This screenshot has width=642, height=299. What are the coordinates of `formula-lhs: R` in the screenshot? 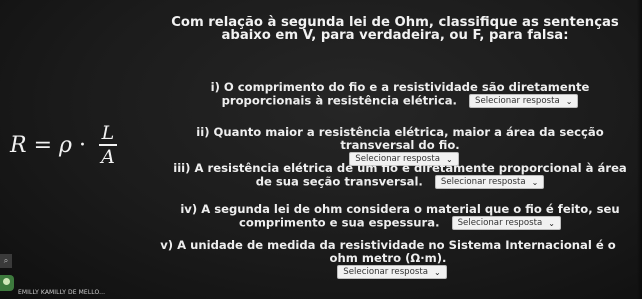 It's located at (18, 145).